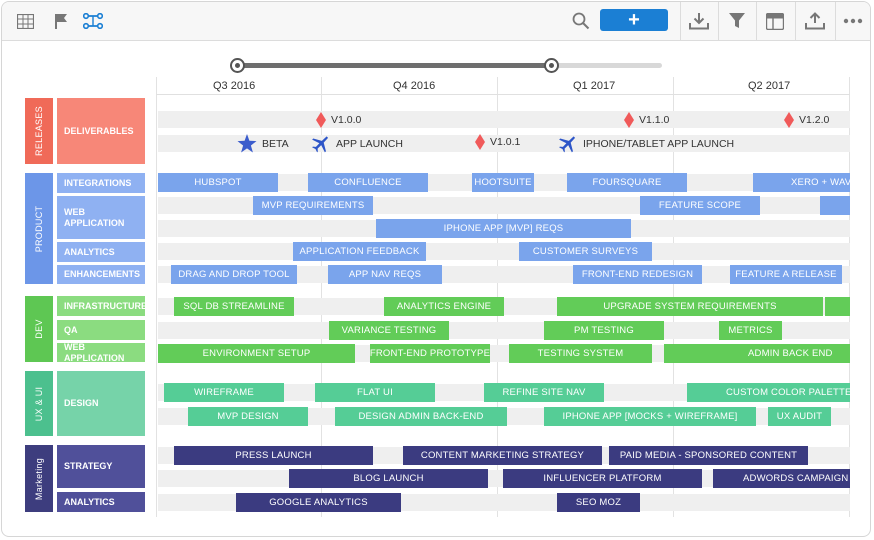  What do you see at coordinates (25, 21) in the screenshot?
I see `table-icon` at bounding box center [25, 21].